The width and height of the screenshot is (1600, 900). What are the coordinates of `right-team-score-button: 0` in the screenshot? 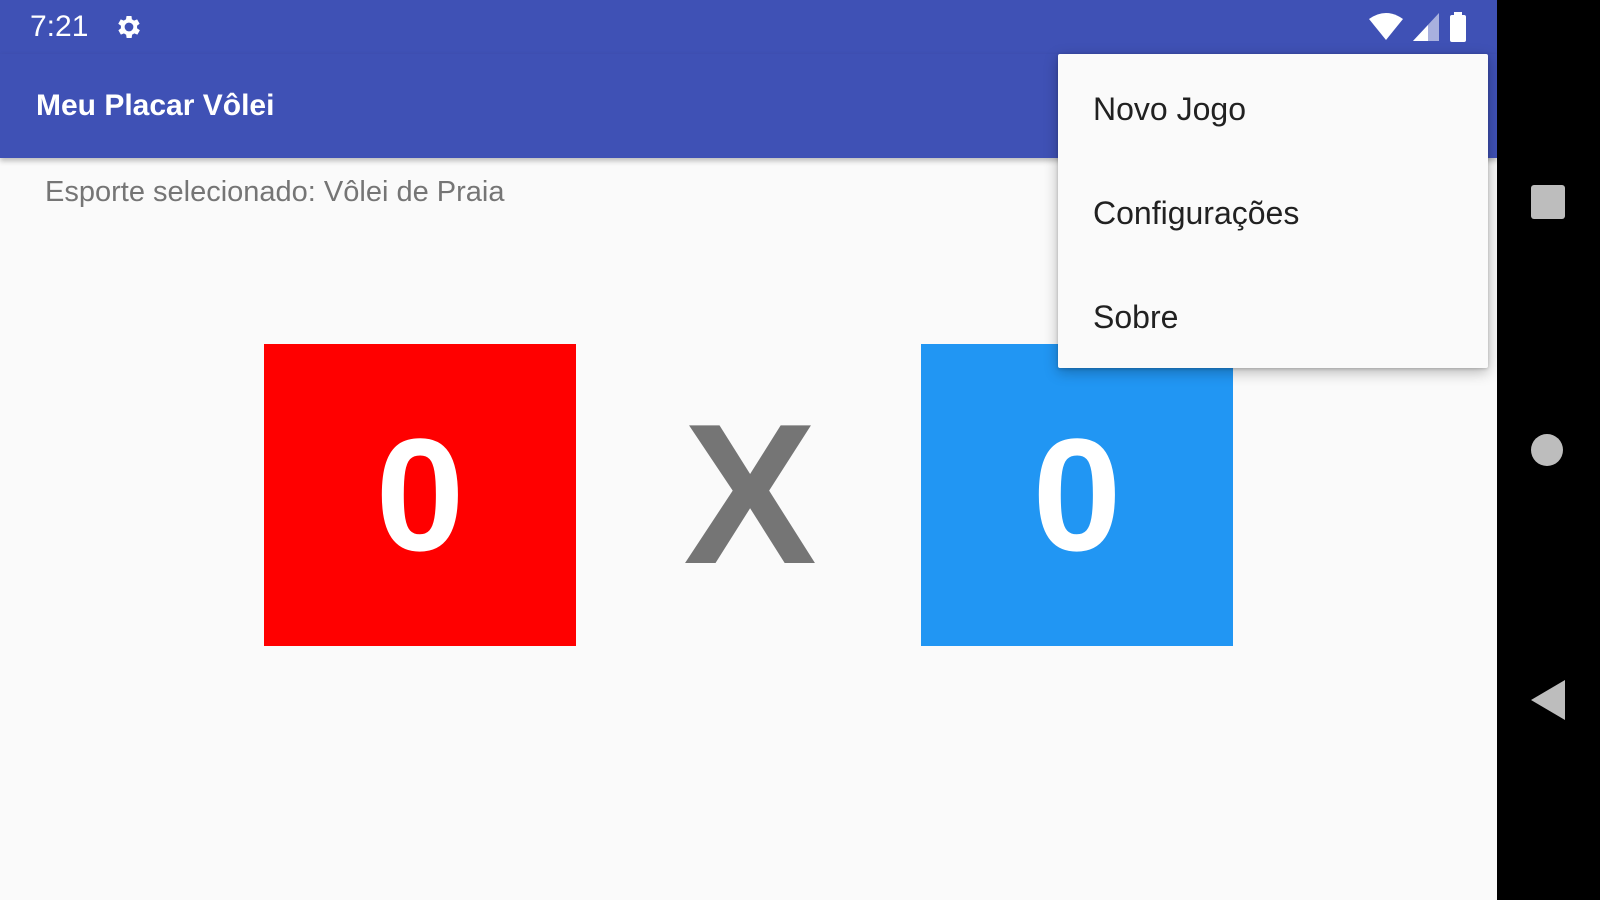 It's located at (1077, 495).